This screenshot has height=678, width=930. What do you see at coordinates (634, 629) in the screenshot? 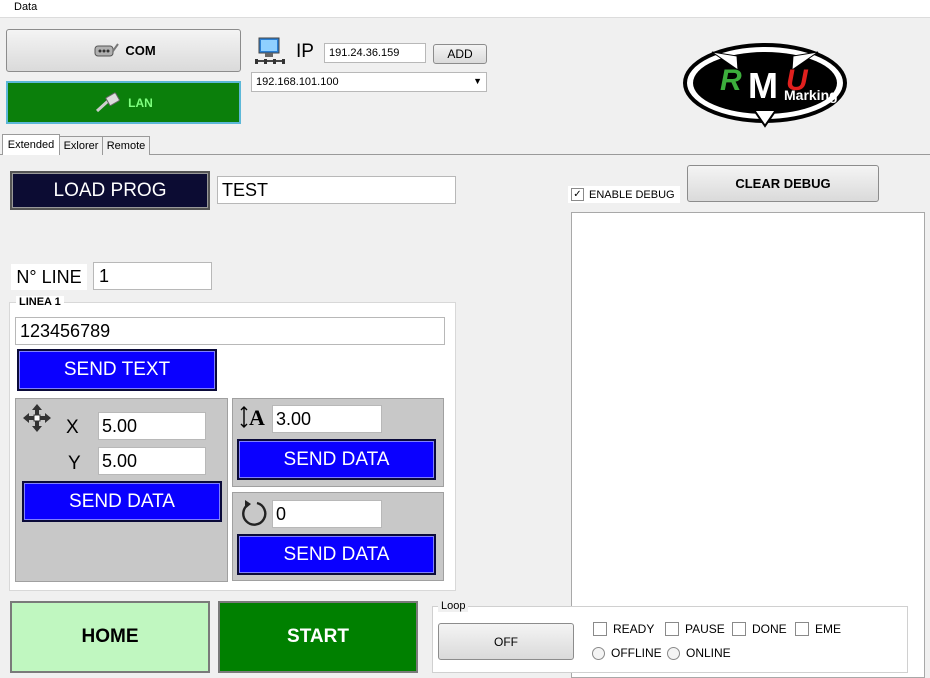
I see `ready-label: READY` at bounding box center [634, 629].